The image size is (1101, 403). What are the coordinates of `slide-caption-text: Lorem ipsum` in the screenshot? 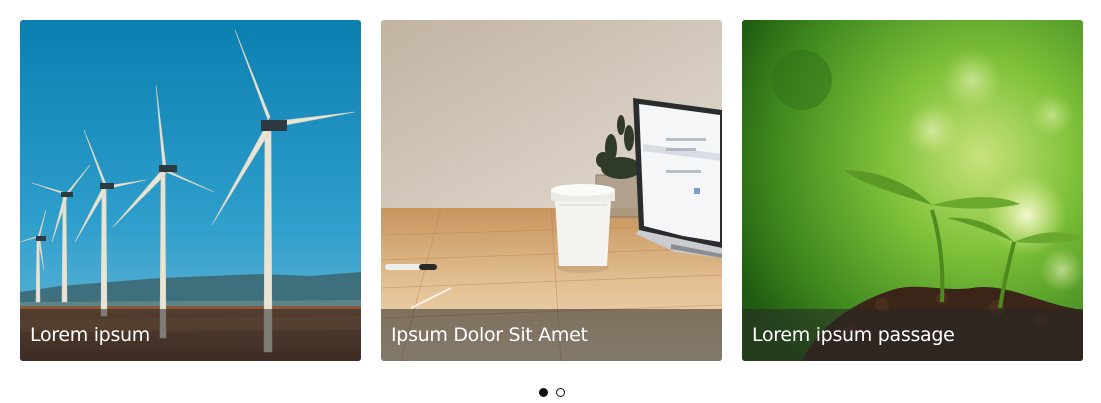 It's located at (90, 335).